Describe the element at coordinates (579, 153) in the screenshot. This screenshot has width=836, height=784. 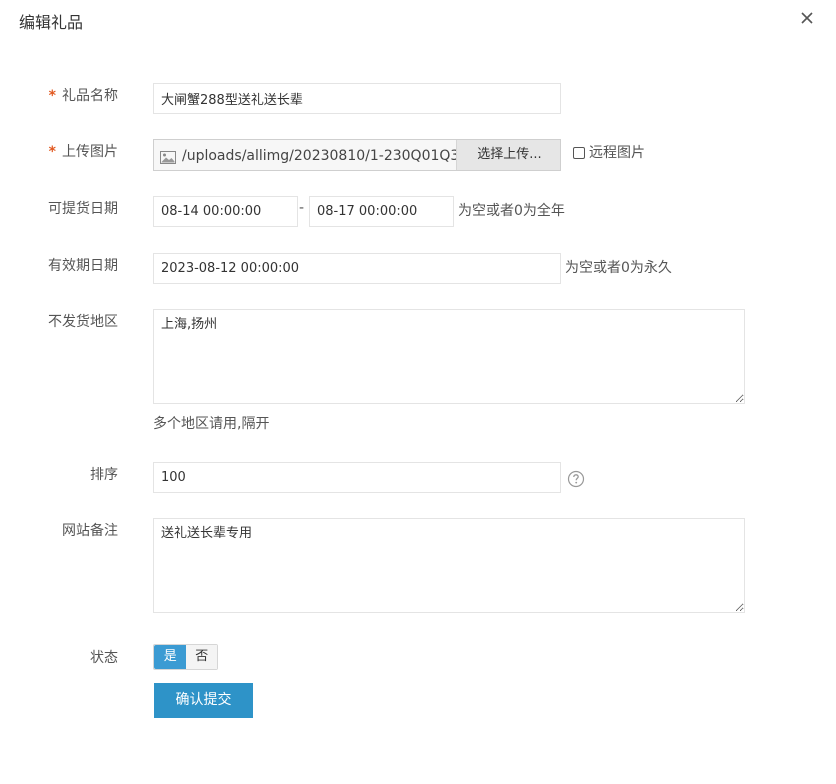
I see `checkbox-icon` at that location.